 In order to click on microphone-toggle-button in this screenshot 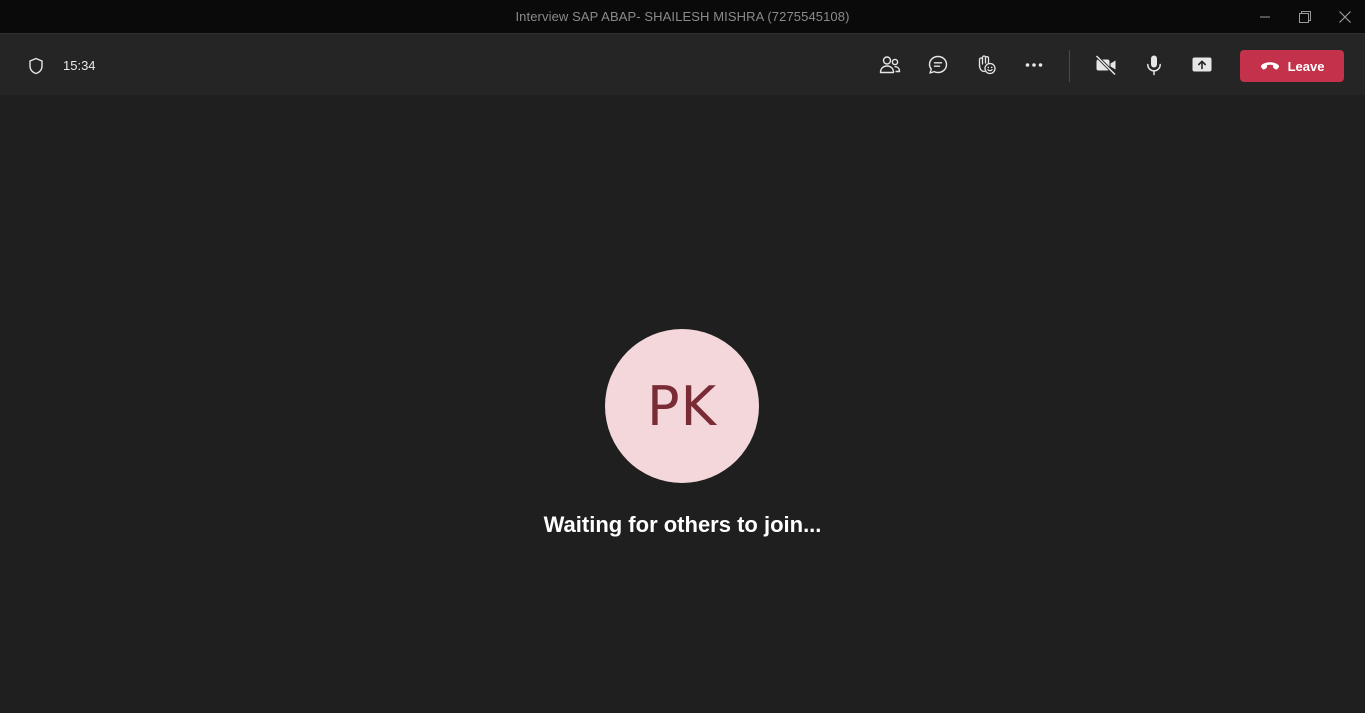, I will do `click(1154, 65)`.